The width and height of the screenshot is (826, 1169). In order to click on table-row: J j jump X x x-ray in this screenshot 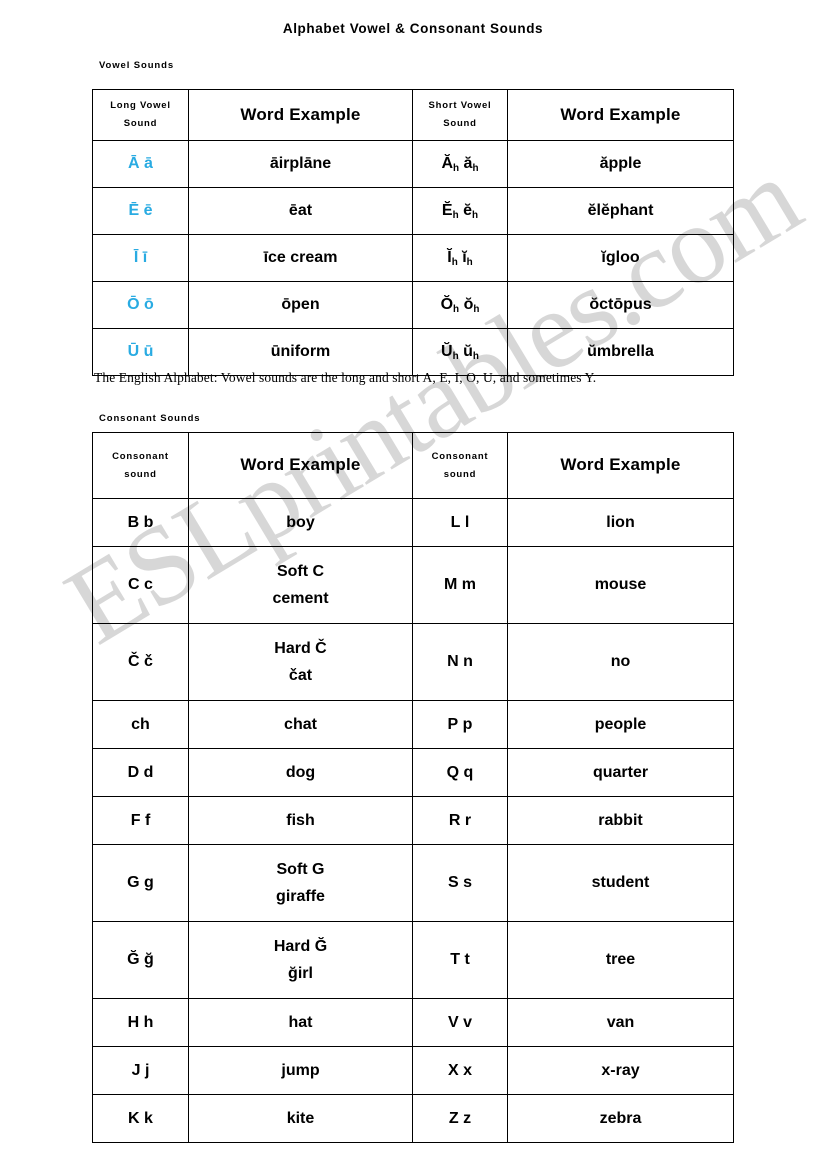, I will do `click(413, 1070)`.